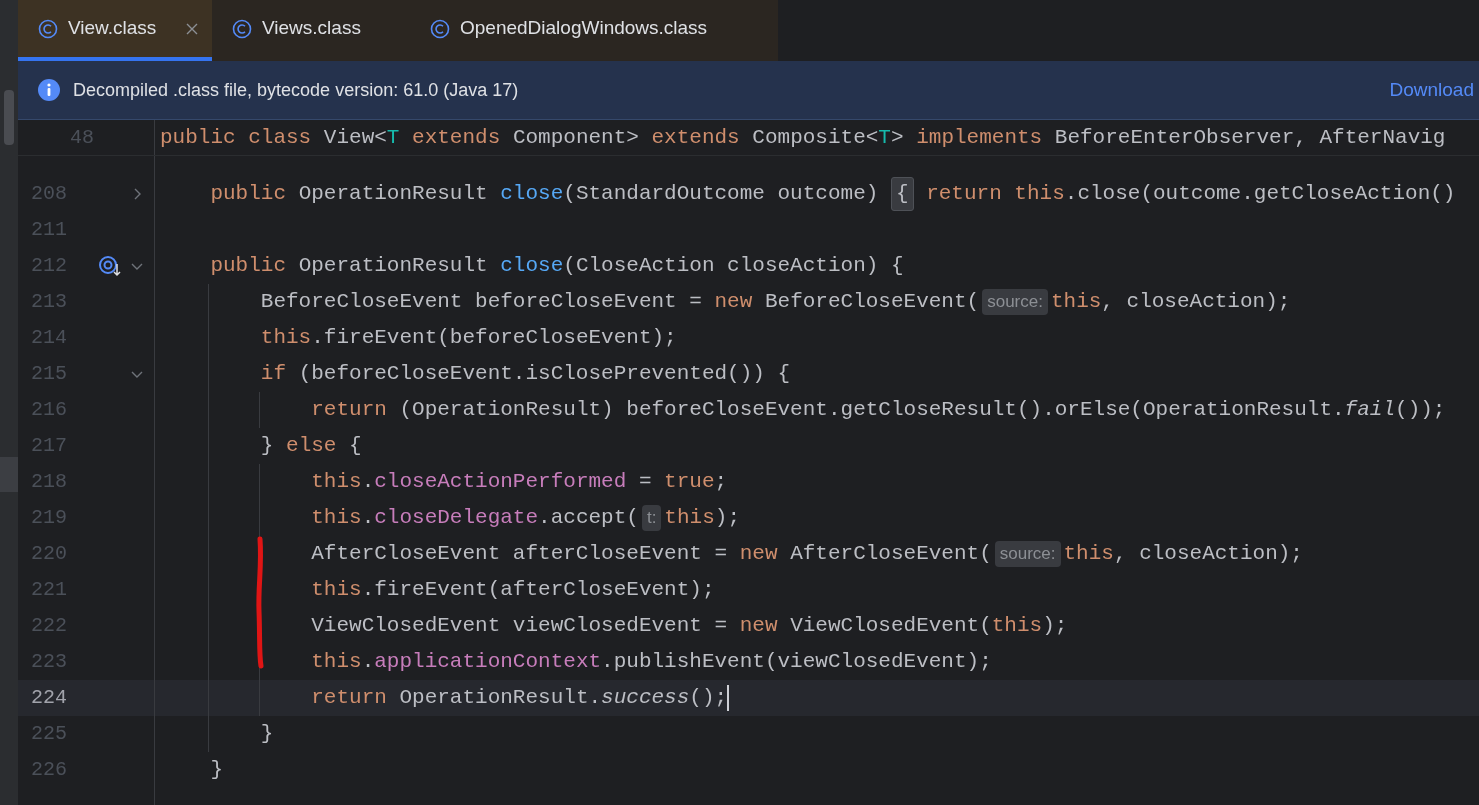 Image resolution: width=1479 pixels, height=805 pixels. I want to click on code-token: closeDelegate, so click(456, 518).